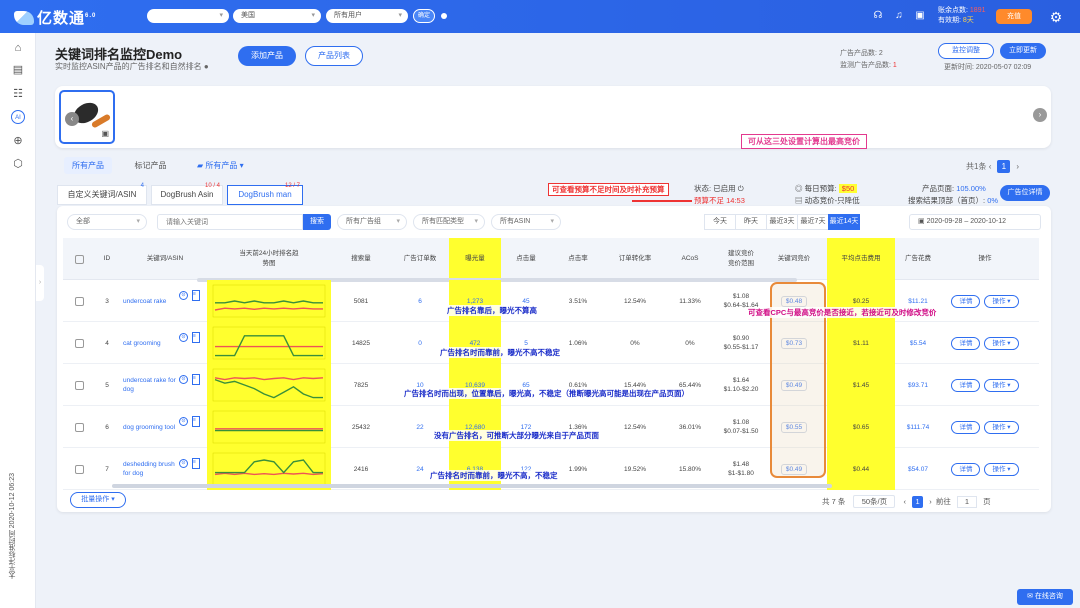 This screenshot has height=608, width=1080. What do you see at coordinates (844, 222) in the screenshot?
I see `date-14days-button: 最近14天` at bounding box center [844, 222].